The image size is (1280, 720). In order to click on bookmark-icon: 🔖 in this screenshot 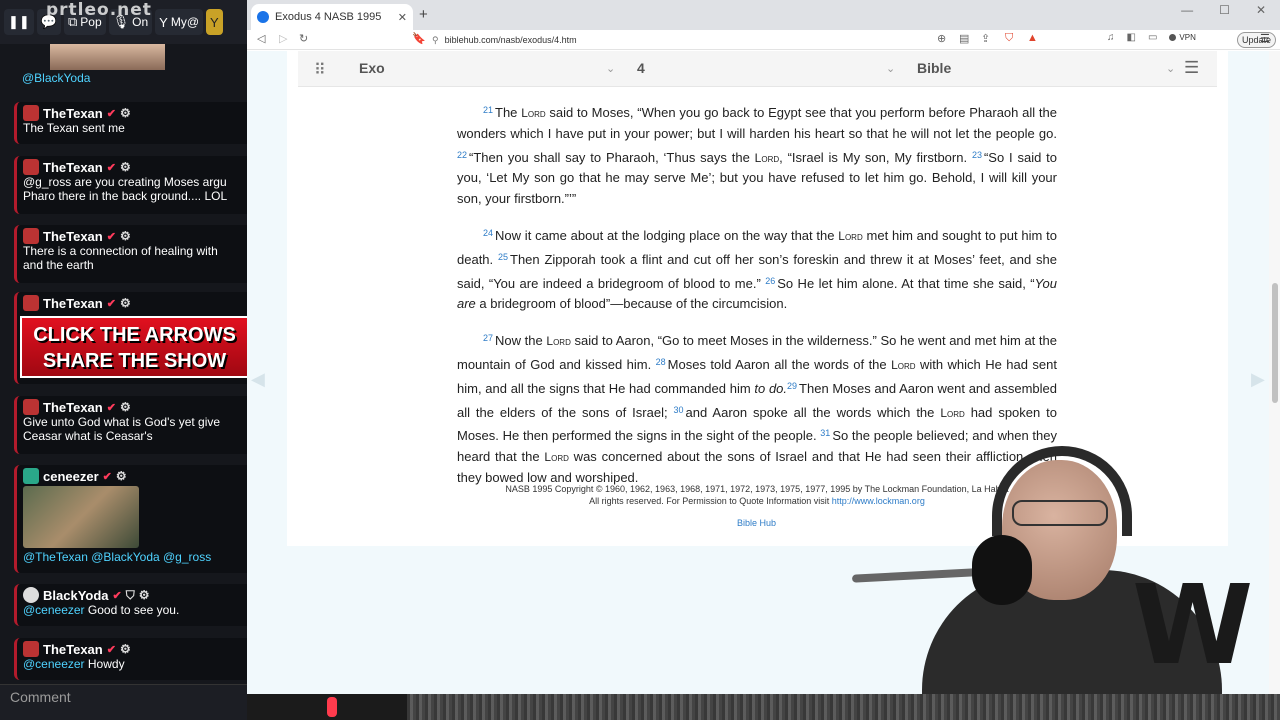, I will do `click(419, 38)`.